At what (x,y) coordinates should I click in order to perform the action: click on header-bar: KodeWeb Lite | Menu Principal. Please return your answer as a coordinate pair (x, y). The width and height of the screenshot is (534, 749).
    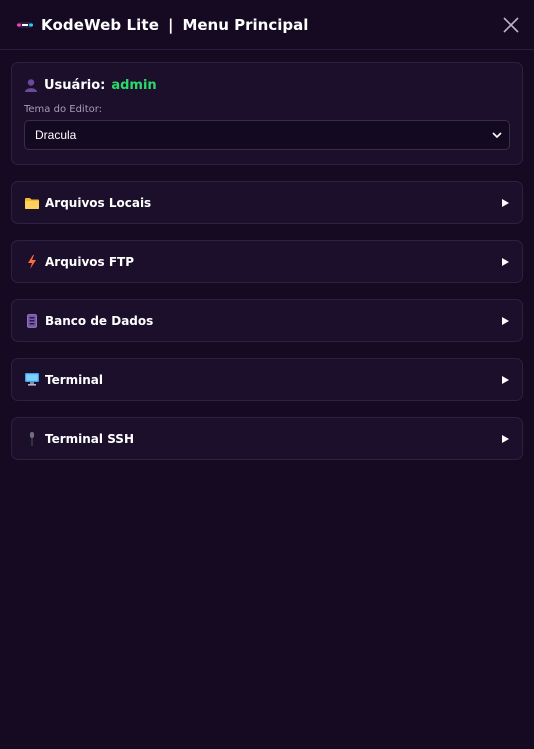
    Looking at the image, I should click on (267, 25).